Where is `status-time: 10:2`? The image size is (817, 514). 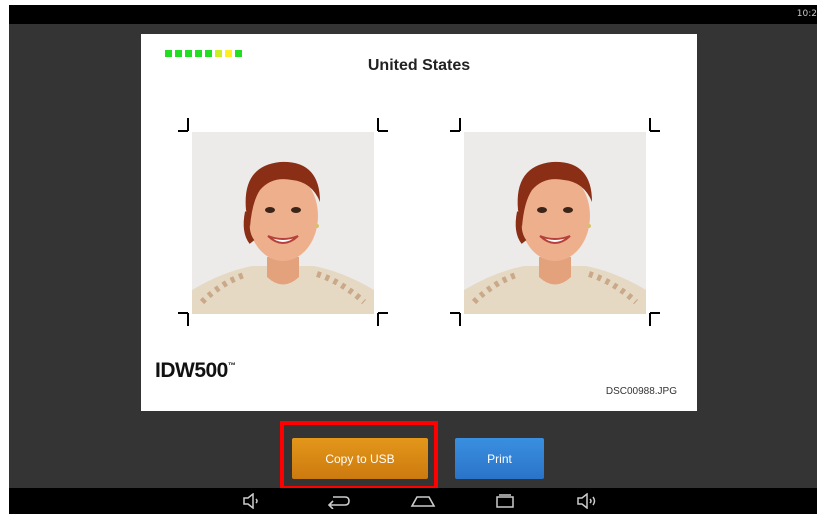 status-time: 10:2 is located at coordinates (806, 14).